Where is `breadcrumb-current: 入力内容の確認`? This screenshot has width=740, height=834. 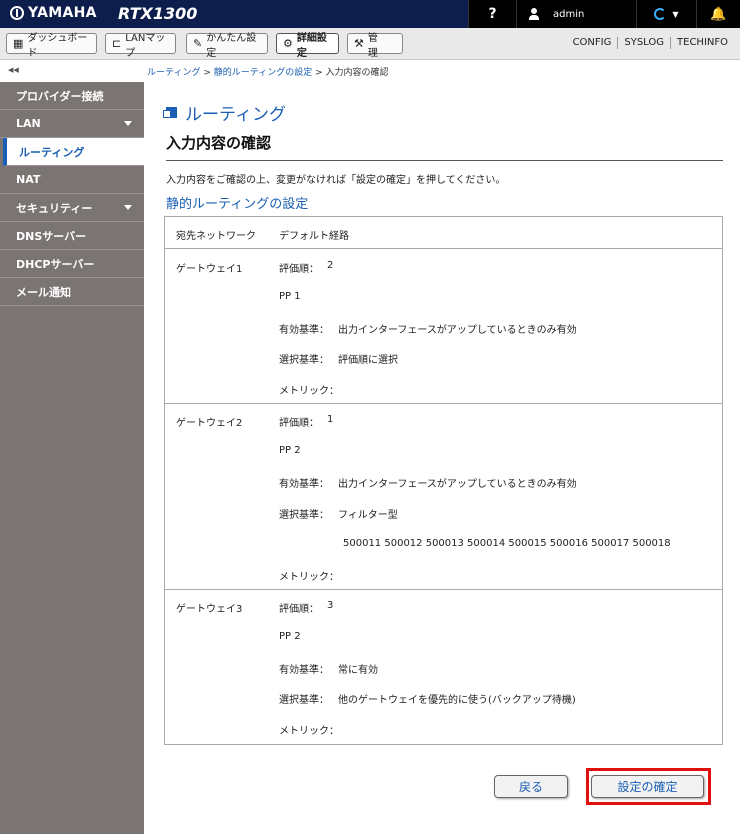
breadcrumb-current: 入力内容の確認 is located at coordinates (357, 73).